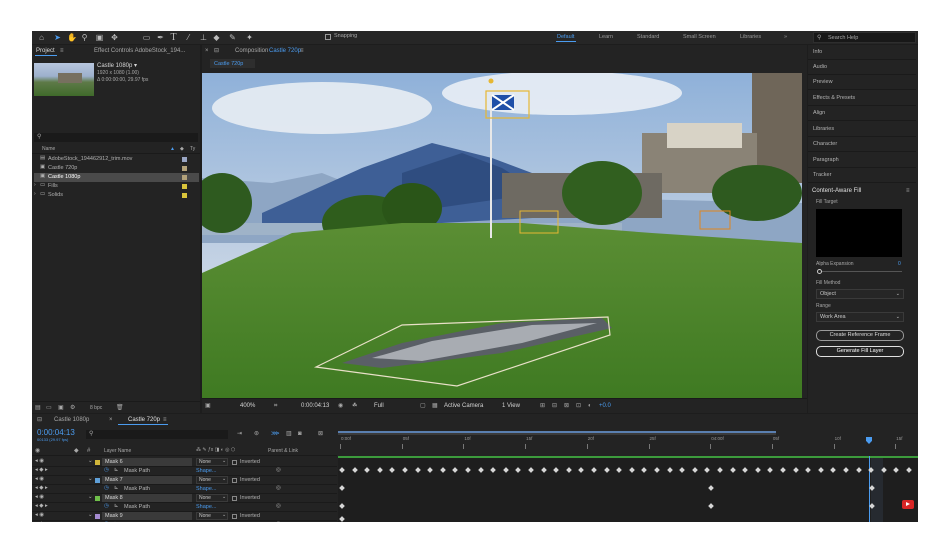  Describe the element at coordinates (165, 420) in the screenshot. I see `timeline-tab-menu-icon: ≡` at that location.